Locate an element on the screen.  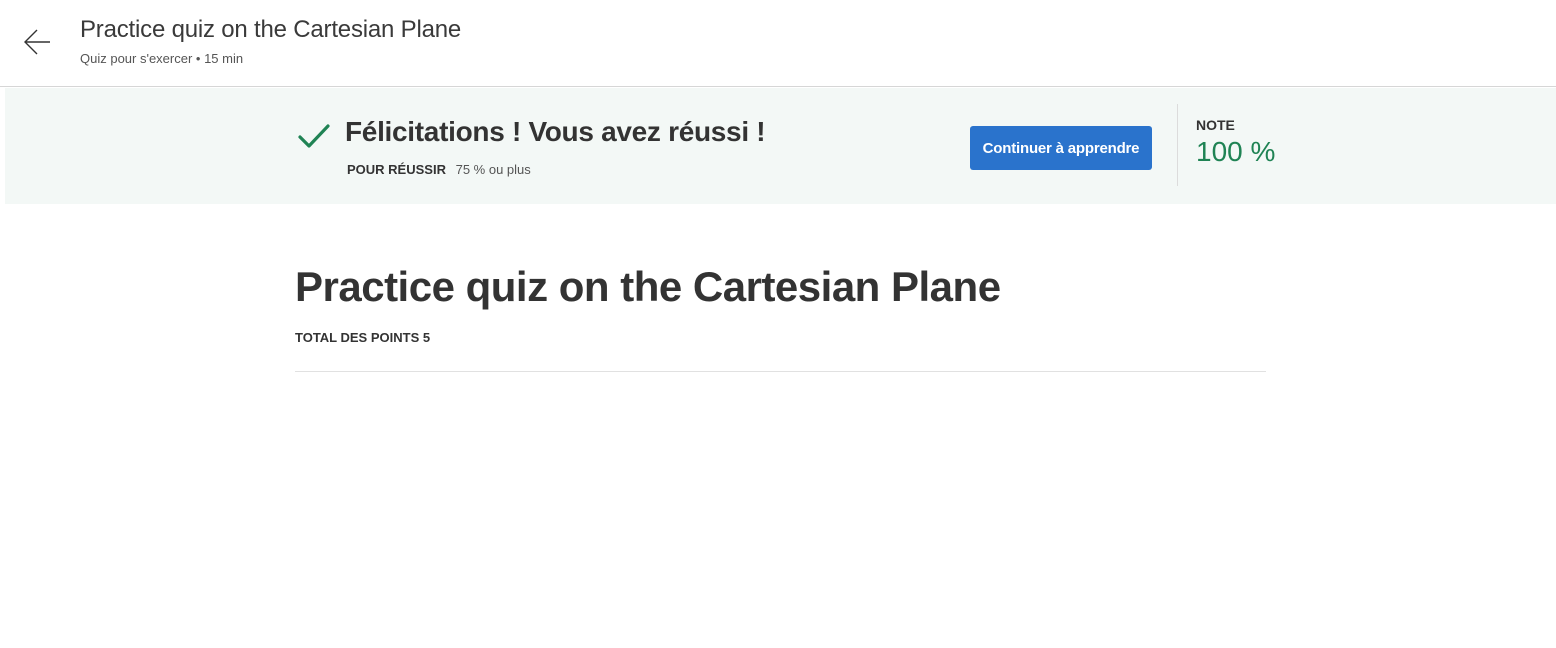
checkmark-icon is located at coordinates (314, 136).